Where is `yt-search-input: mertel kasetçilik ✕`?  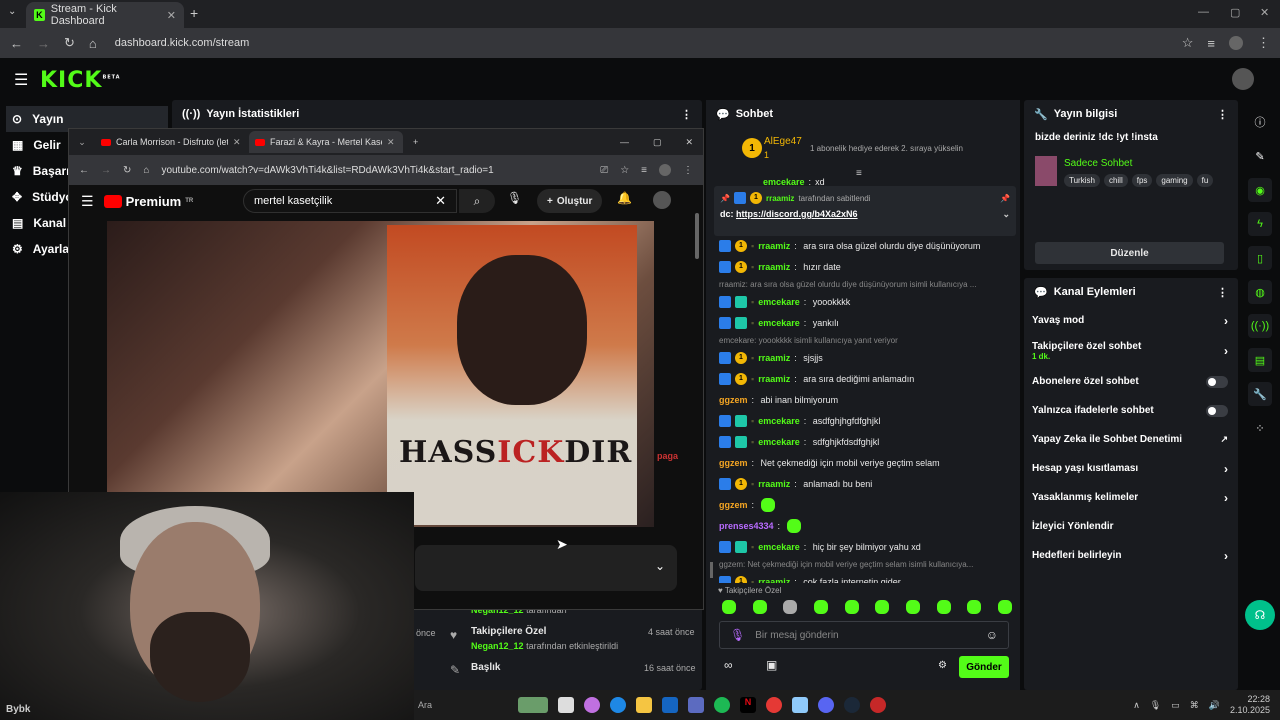 yt-search-input: mertel kasetçilik ✕ is located at coordinates (350, 201).